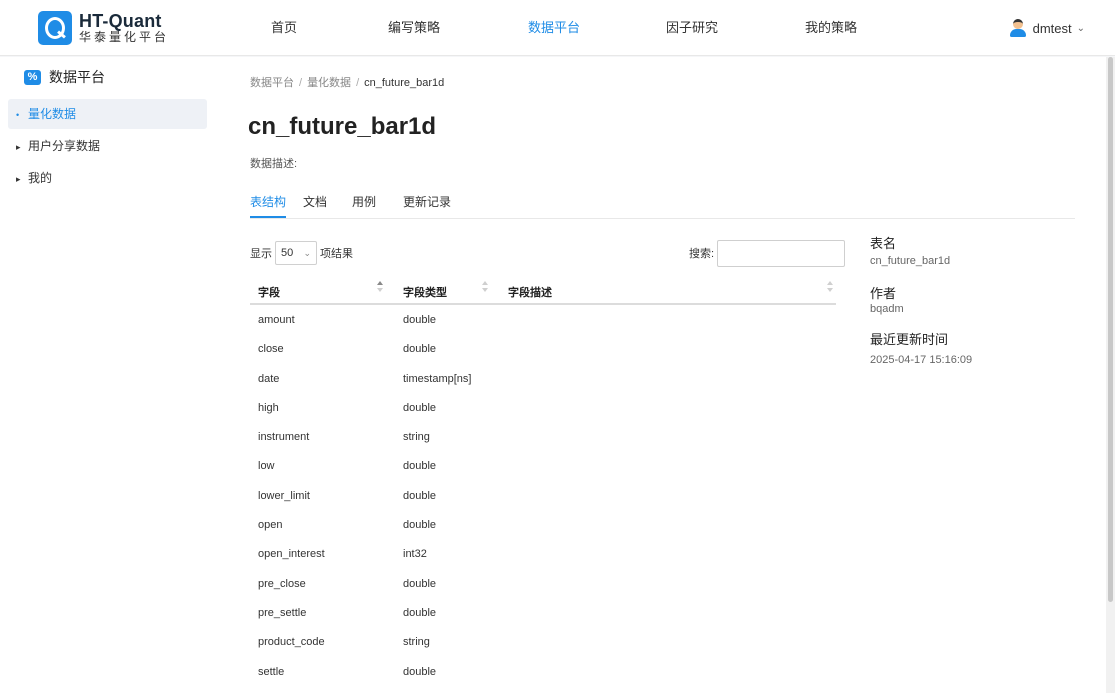 This screenshot has height=693, width=1115. What do you see at coordinates (269, 378) in the screenshot?
I see `cell-field: date` at bounding box center [269, 378].